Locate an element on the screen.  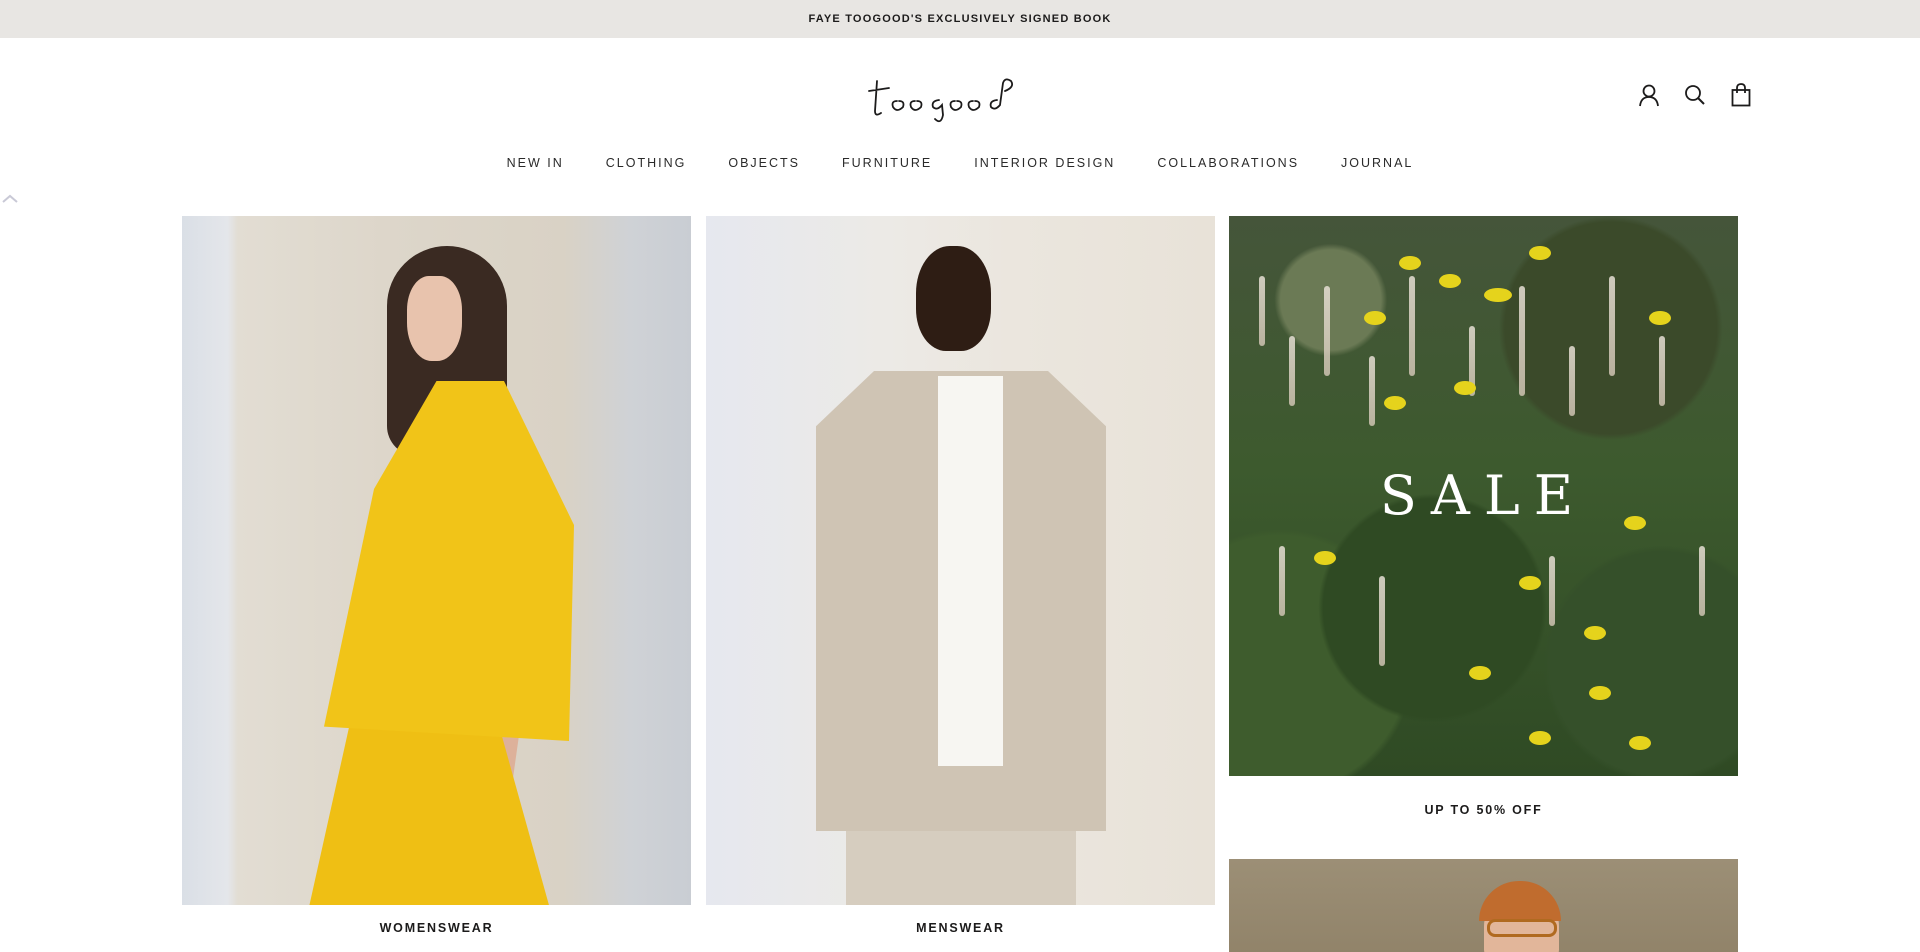
sale-title: SALE is located at coordinates (1483, 495).